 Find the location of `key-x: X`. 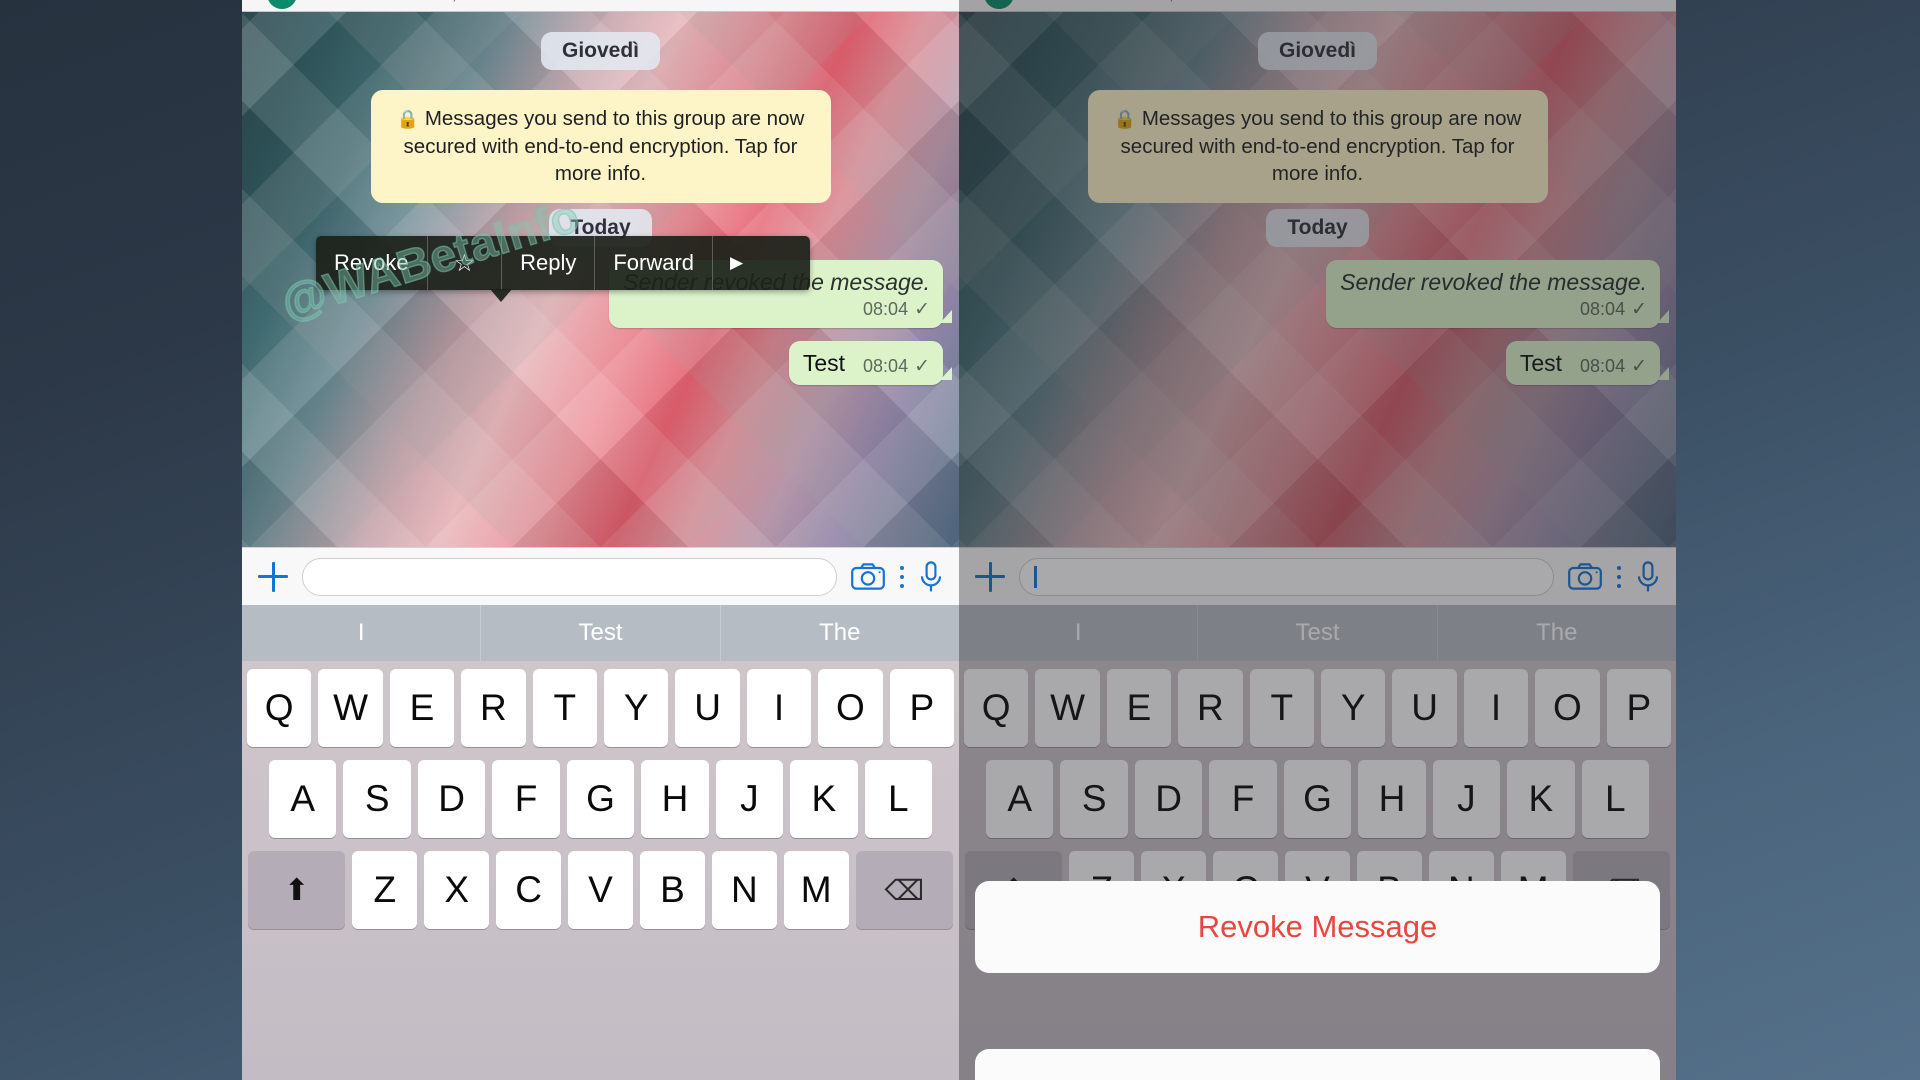

key-x: X is located at coordinates (457, 890).